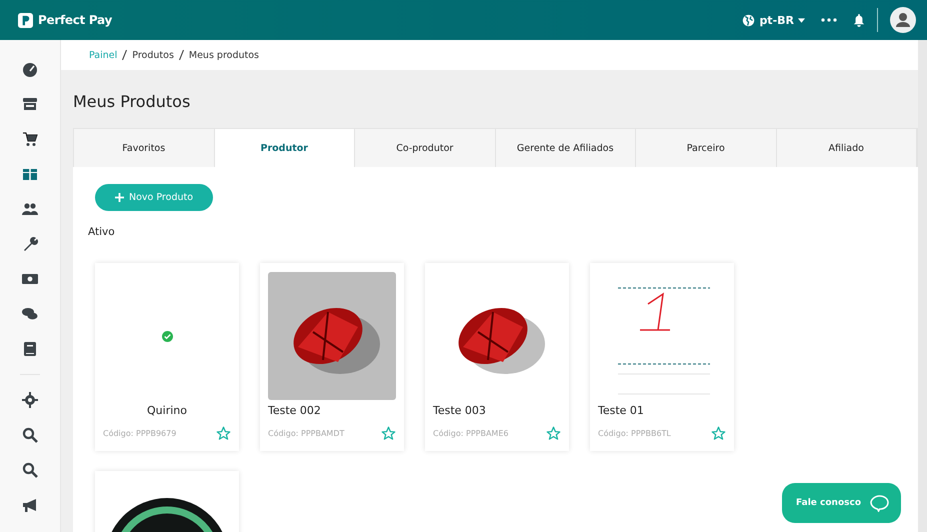 This screenshot has height=532, width=927. What do you see at coordinates (460, 410) in the screenshot?
I see `product-name: Teste 003` at bounding box center [460, 410].